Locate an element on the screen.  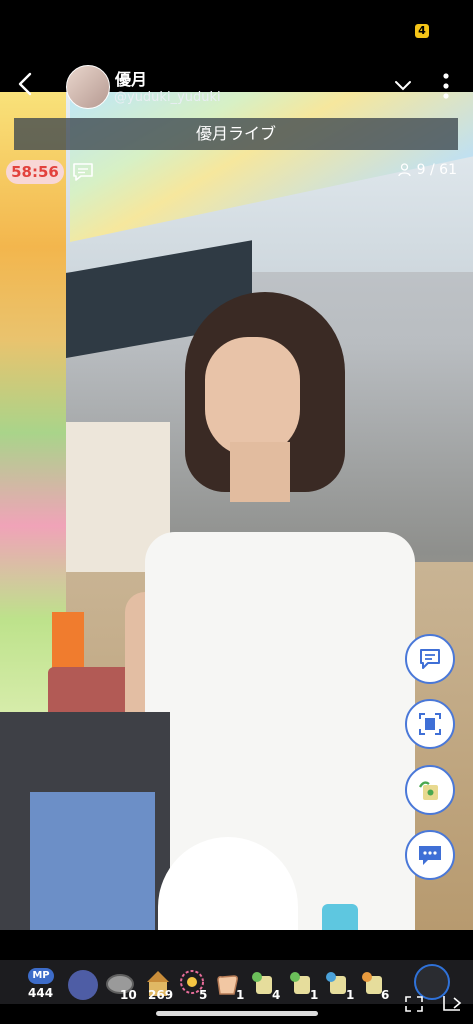
mp-value: 444 is located at coordinates (41, 993).